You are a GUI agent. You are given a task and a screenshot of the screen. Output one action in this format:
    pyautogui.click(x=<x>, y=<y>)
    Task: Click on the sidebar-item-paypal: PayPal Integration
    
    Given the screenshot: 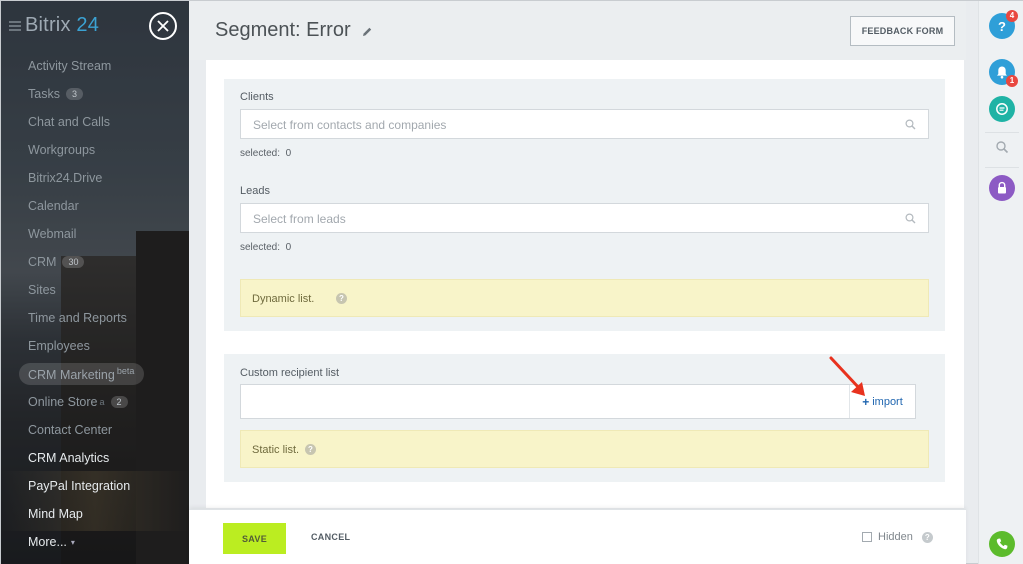 What is the action you would take?
    pyautogui.click(x=95, y=486)
    